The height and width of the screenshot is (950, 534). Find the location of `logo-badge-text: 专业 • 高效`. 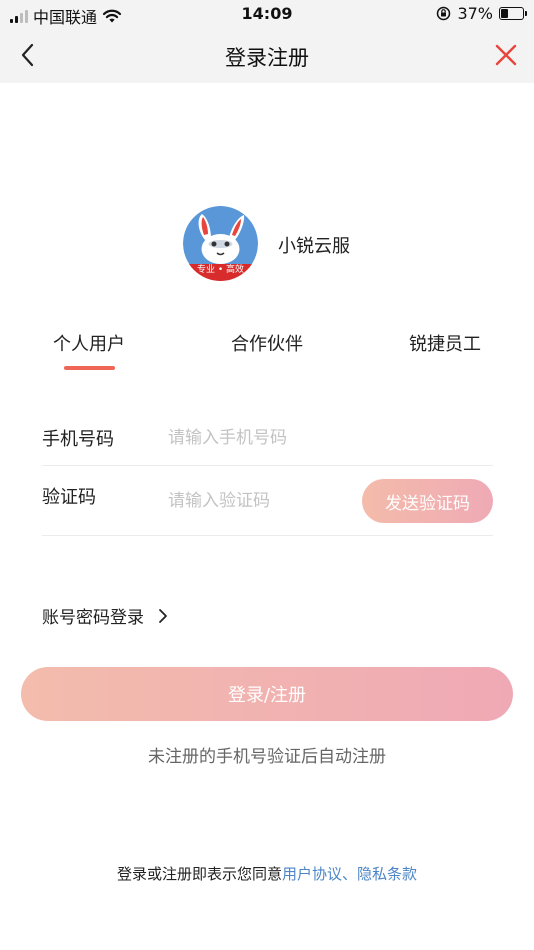

logo-badge-text: 专业 • 高效 is located at coordinates (220, 270).